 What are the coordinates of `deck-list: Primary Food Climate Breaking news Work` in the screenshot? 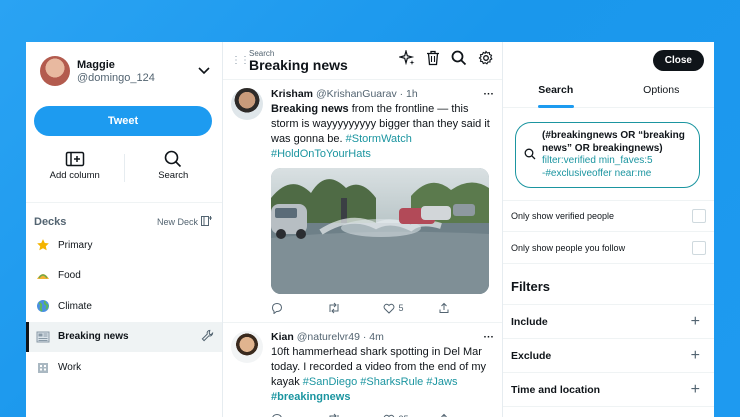 It's located at (124, 306).